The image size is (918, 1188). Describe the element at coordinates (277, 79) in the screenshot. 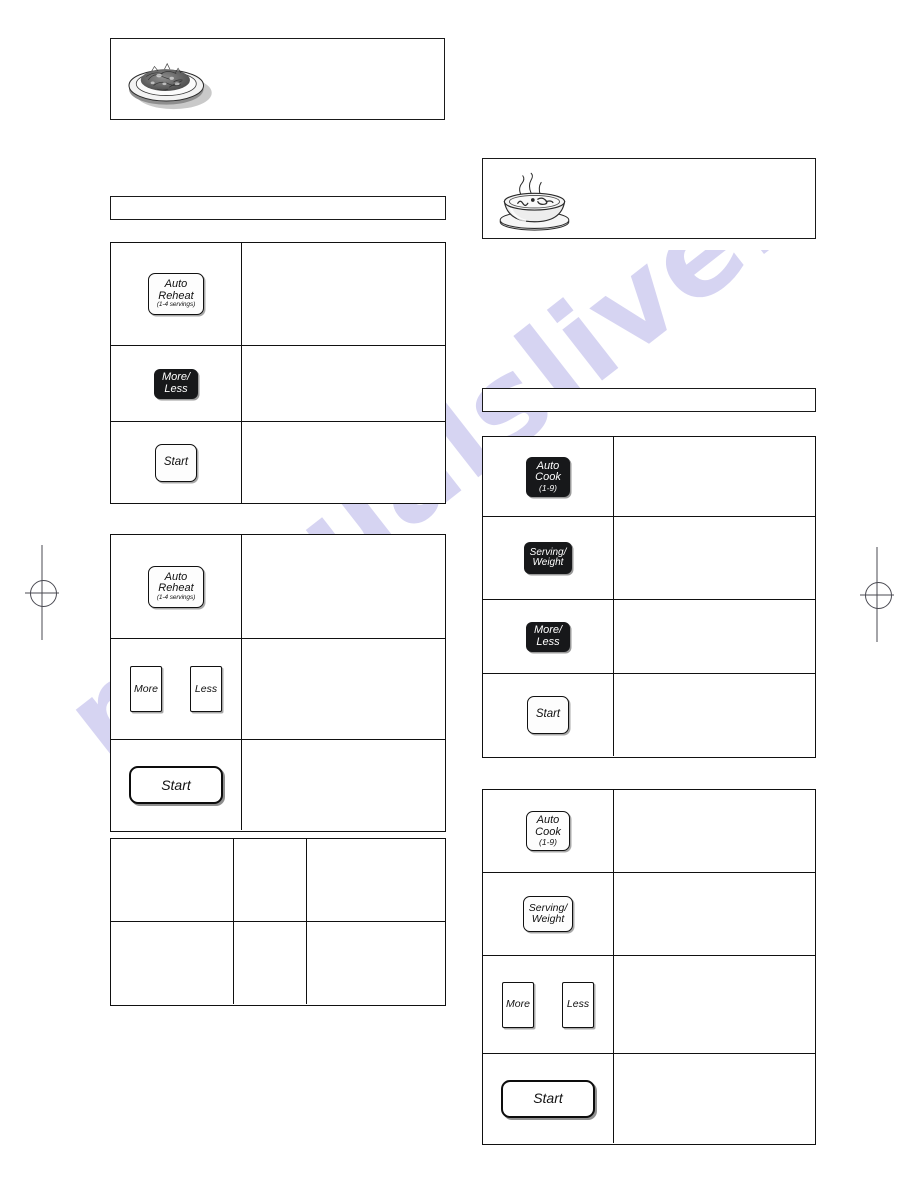

I see `left-image-box` at that location.